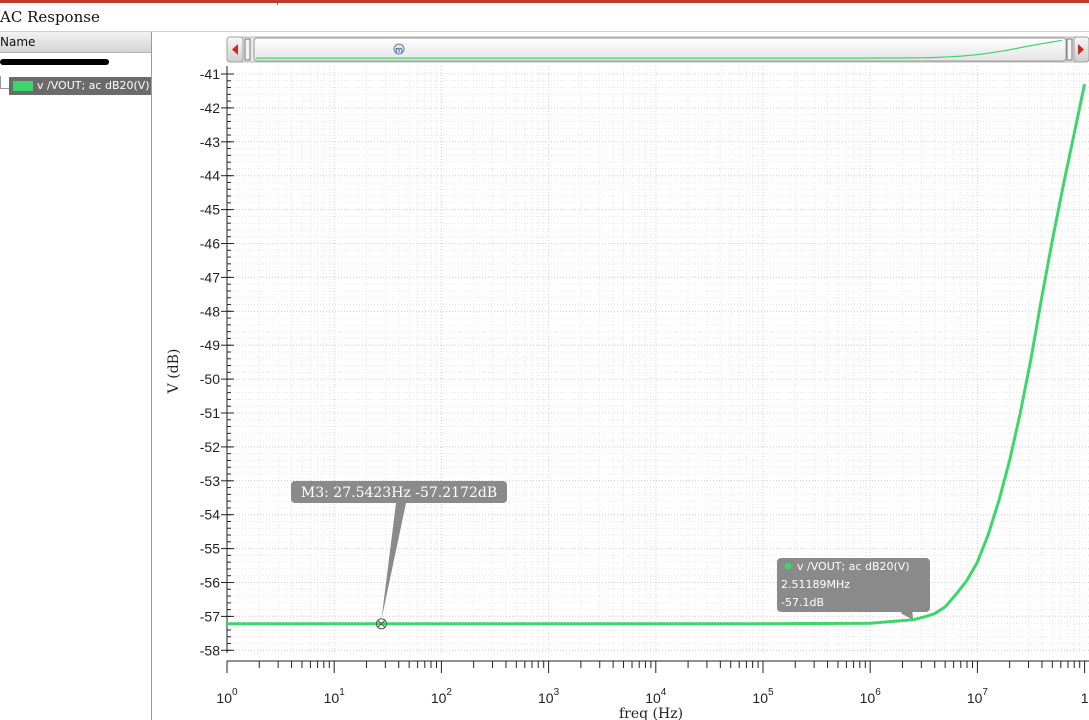  Describe the element at coordinates (227, 696) in the screenshot. I see `x-tick-label: 100` at that location.